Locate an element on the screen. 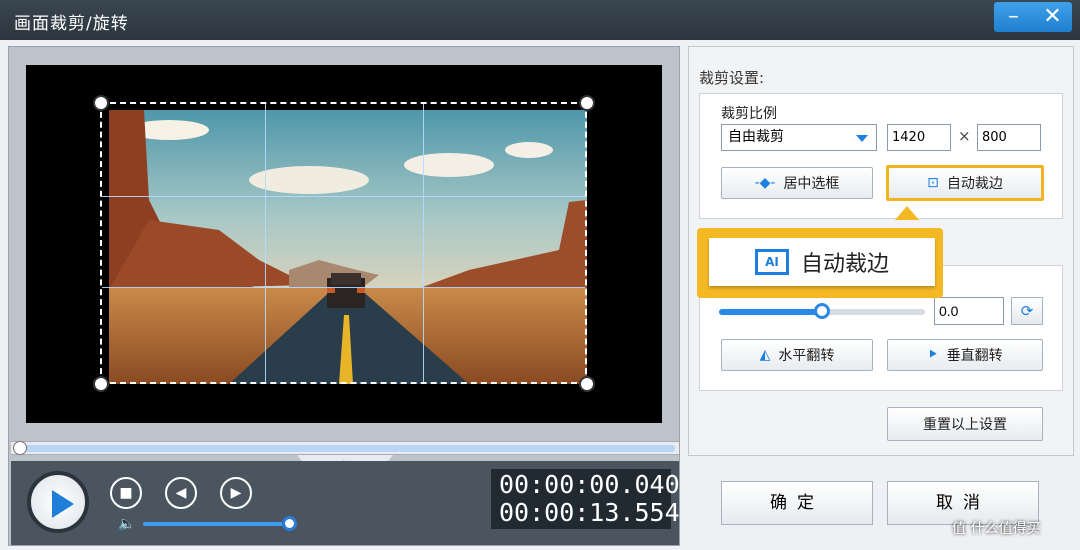 Image resolution: width=1080 pixels, height=550 pixels. stop-button: ■ is located at coordinates (126, 493).